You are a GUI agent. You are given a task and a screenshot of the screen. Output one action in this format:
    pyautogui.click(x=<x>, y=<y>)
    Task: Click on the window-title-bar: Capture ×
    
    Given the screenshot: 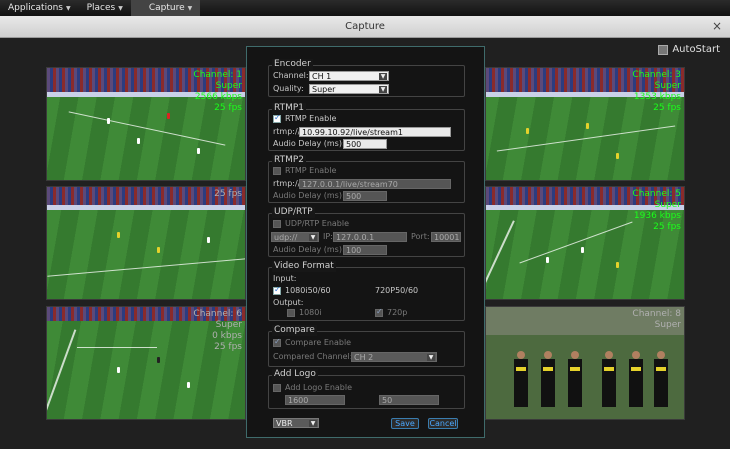 What is the action you would take?
    pyautogui.click(x=365, y=27)
    